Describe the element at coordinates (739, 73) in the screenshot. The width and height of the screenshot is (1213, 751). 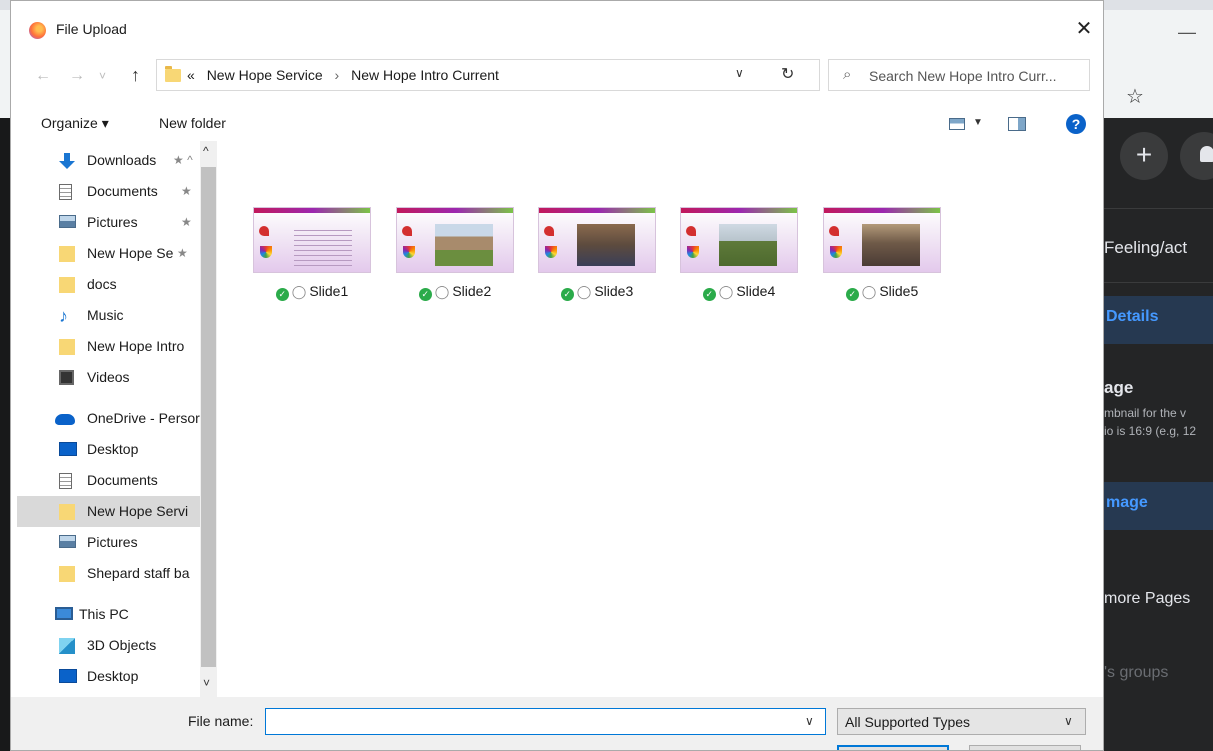
I see `address-dropdown-icon: ∨` at that location.